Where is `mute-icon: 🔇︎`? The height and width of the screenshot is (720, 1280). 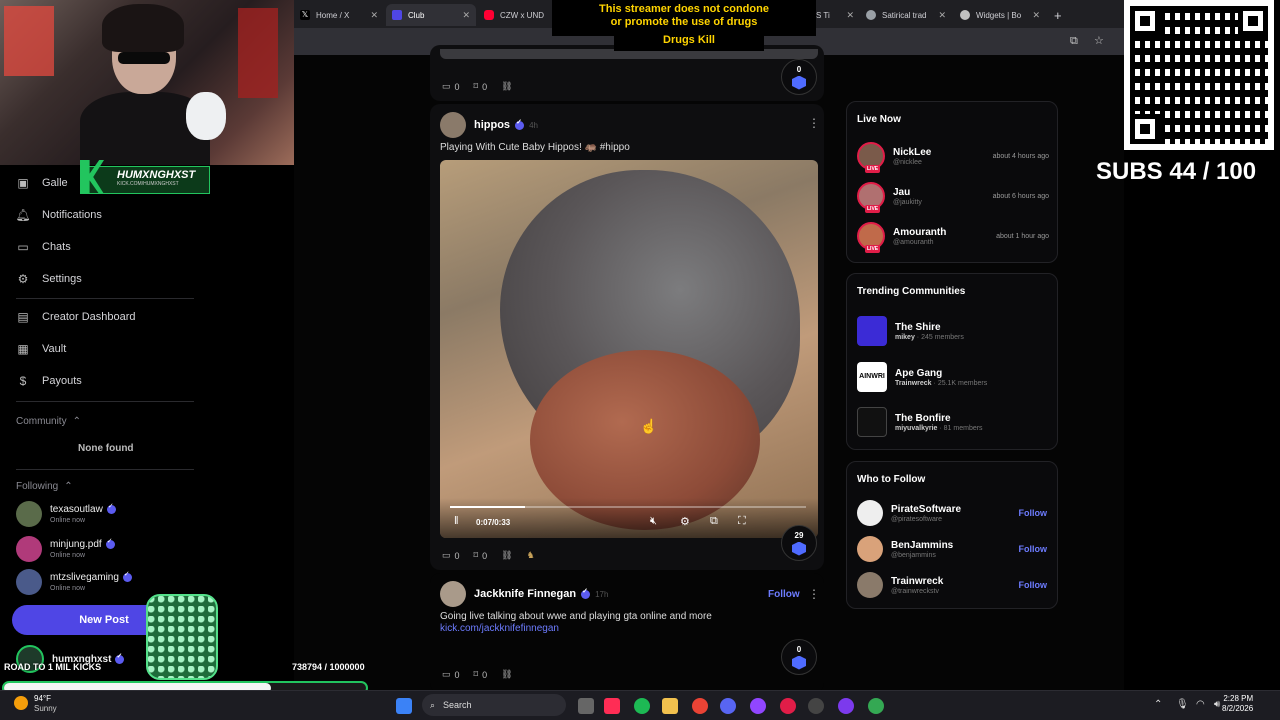
mute-icon: 🔇︎ is located at coordinates (653, 521).